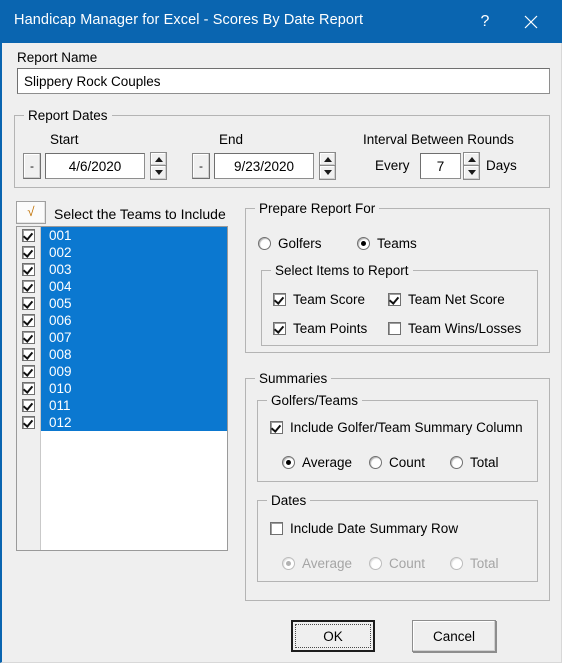 This screenshot has width=562, height=663. Describe the element at coordinates (122, 252) in the screenshot. I see `list-item: 002` at that location.